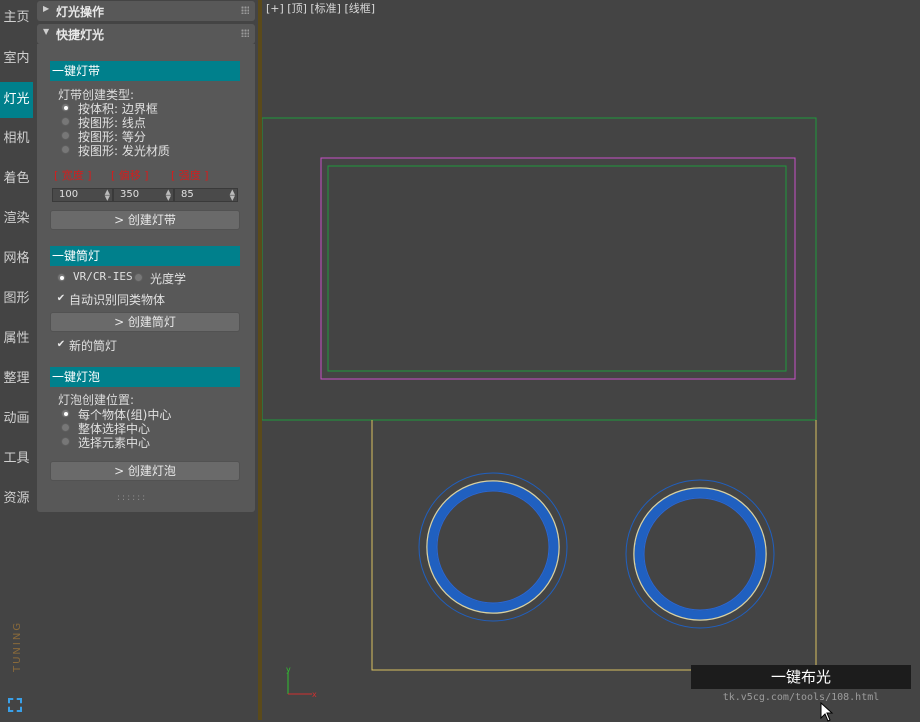 This screenshot has width=920, height=722. Describe the element at coordinates (46, 8) in the screenshot. I see `expand-triangle-icon: ▶` at that location.